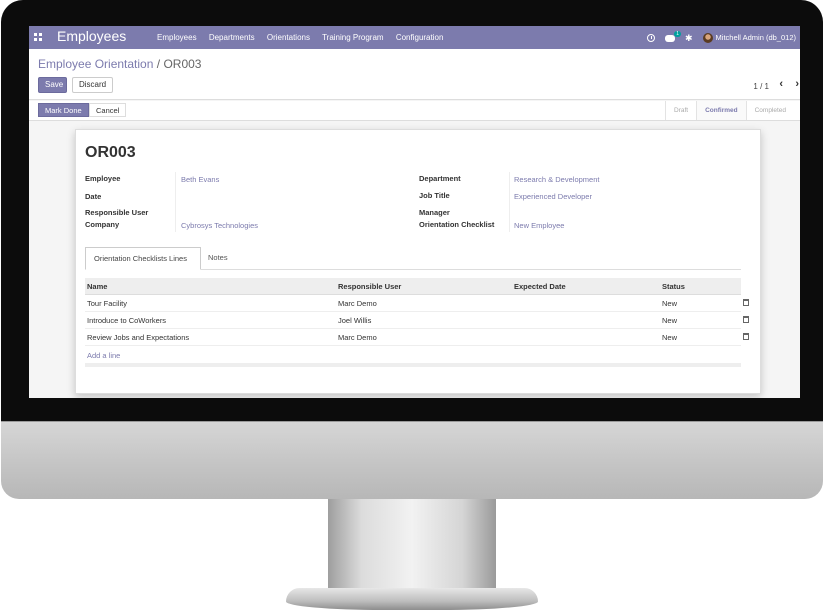 Image resolution: width=824 pixels, height=613 pixels. What do you see at coordinates (434, 212) in the screenshot?
I see `manager-label: Manager` at bounding box center [434, 212].